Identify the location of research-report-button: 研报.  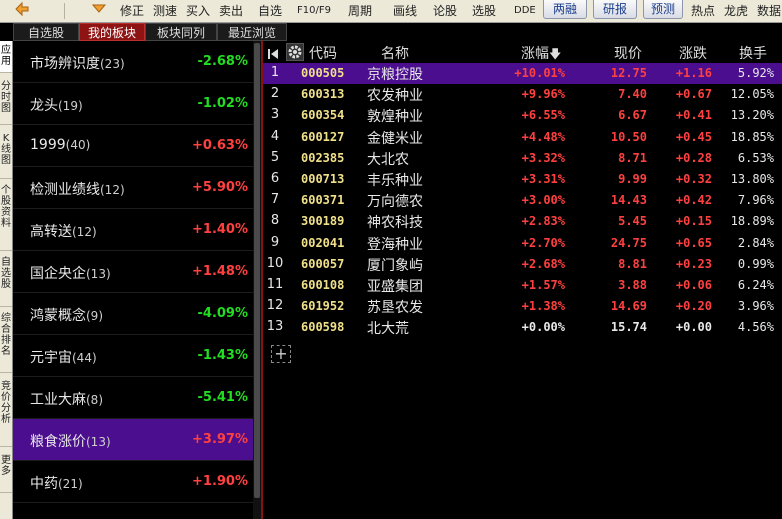
(615, 9).